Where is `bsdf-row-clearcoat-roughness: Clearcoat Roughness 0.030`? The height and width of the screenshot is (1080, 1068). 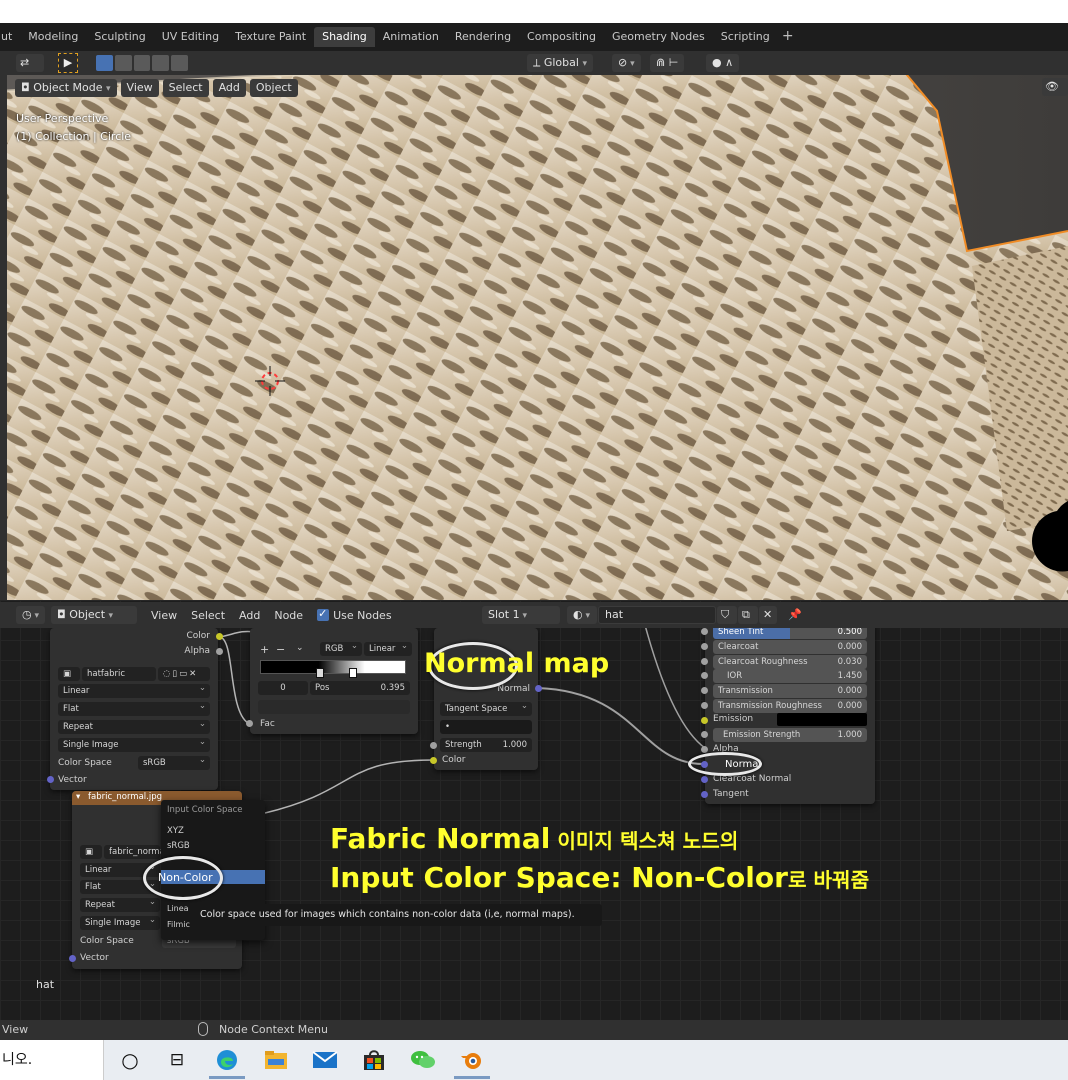 bsdf-row-clearcoat-roughness: Clearcoat Roughness 0.030 is located at coordinates (790, 662).